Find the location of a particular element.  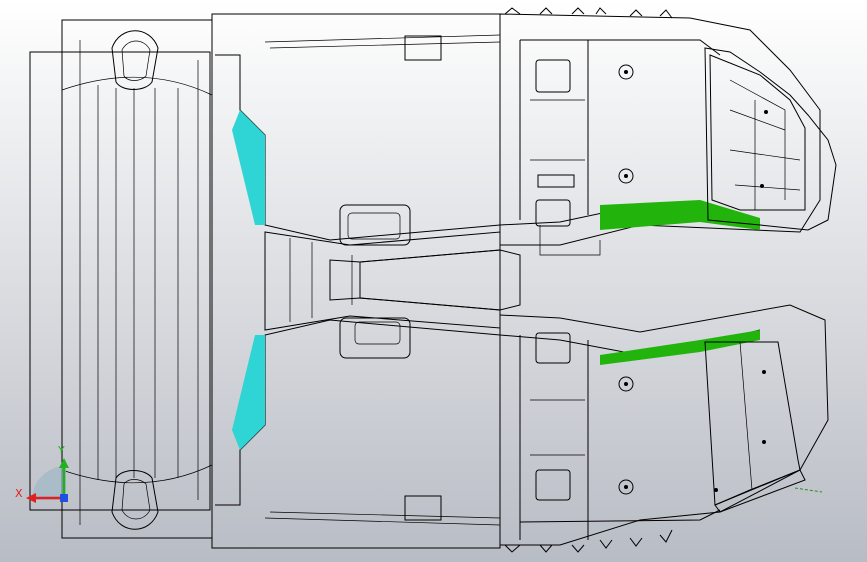

x-axis-arrow is located at coordinates (31, 498).